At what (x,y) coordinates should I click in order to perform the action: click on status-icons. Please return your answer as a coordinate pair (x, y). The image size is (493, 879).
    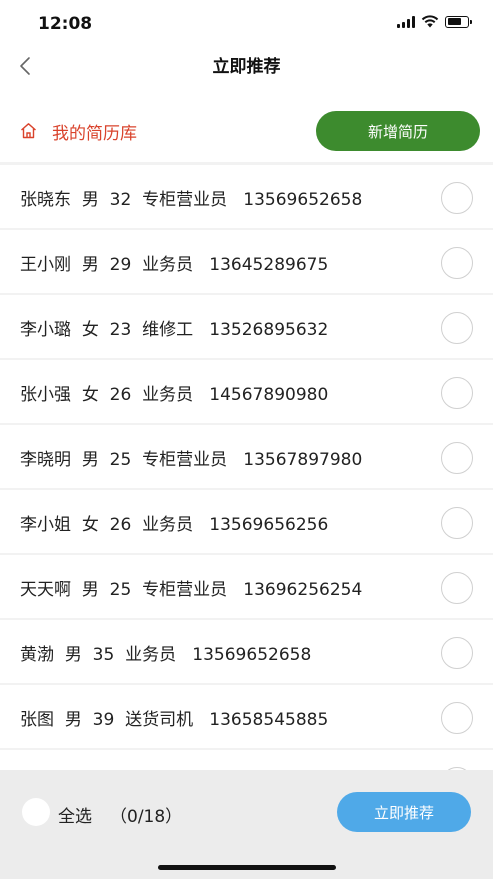
    Looking at the image, I should click on (434, 21).